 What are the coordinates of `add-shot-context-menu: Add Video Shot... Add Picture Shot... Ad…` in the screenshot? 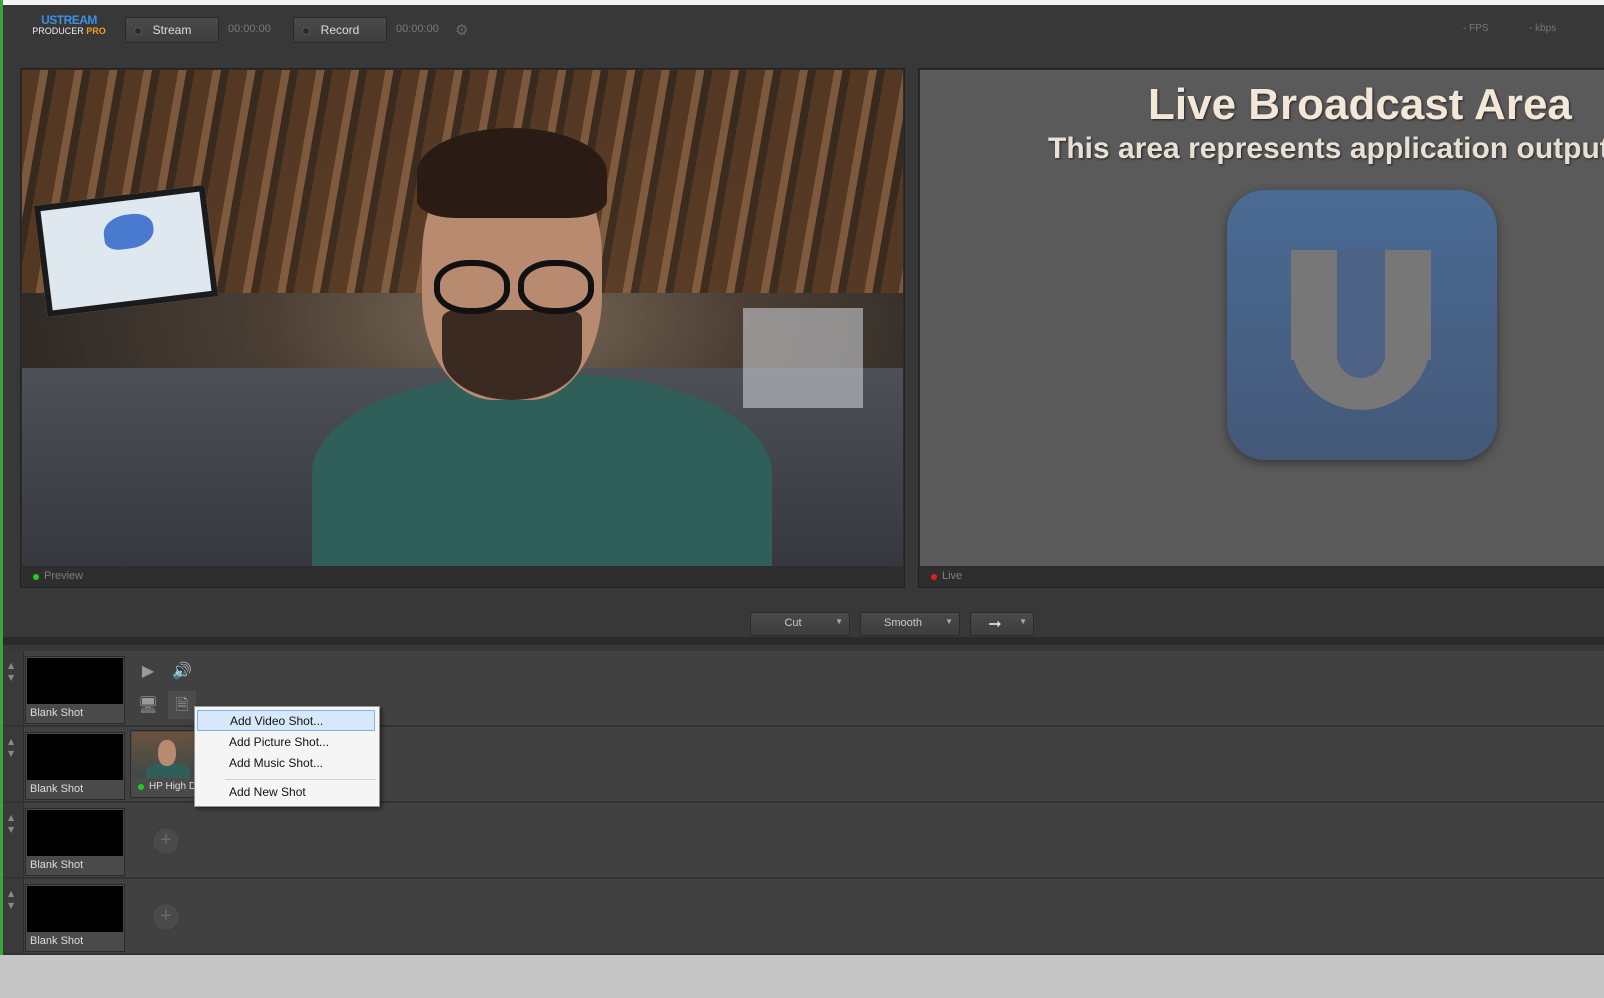 It's located at (287, 756).